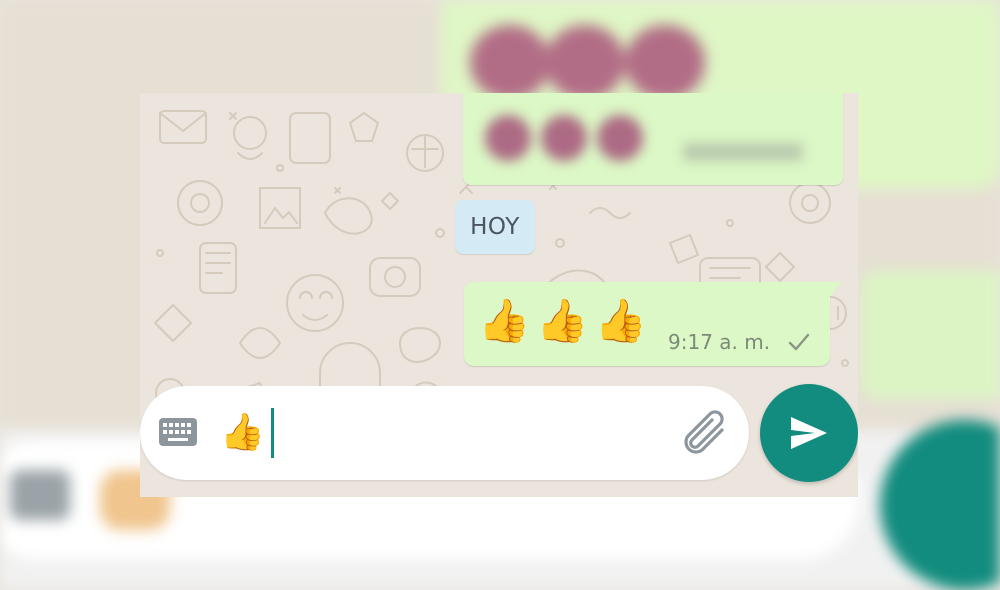 This screenshot has width=1000, height=590. I want to click on outgoing-message-bubble: 👍👍👍 9:17 a. m., so click(647, 324).